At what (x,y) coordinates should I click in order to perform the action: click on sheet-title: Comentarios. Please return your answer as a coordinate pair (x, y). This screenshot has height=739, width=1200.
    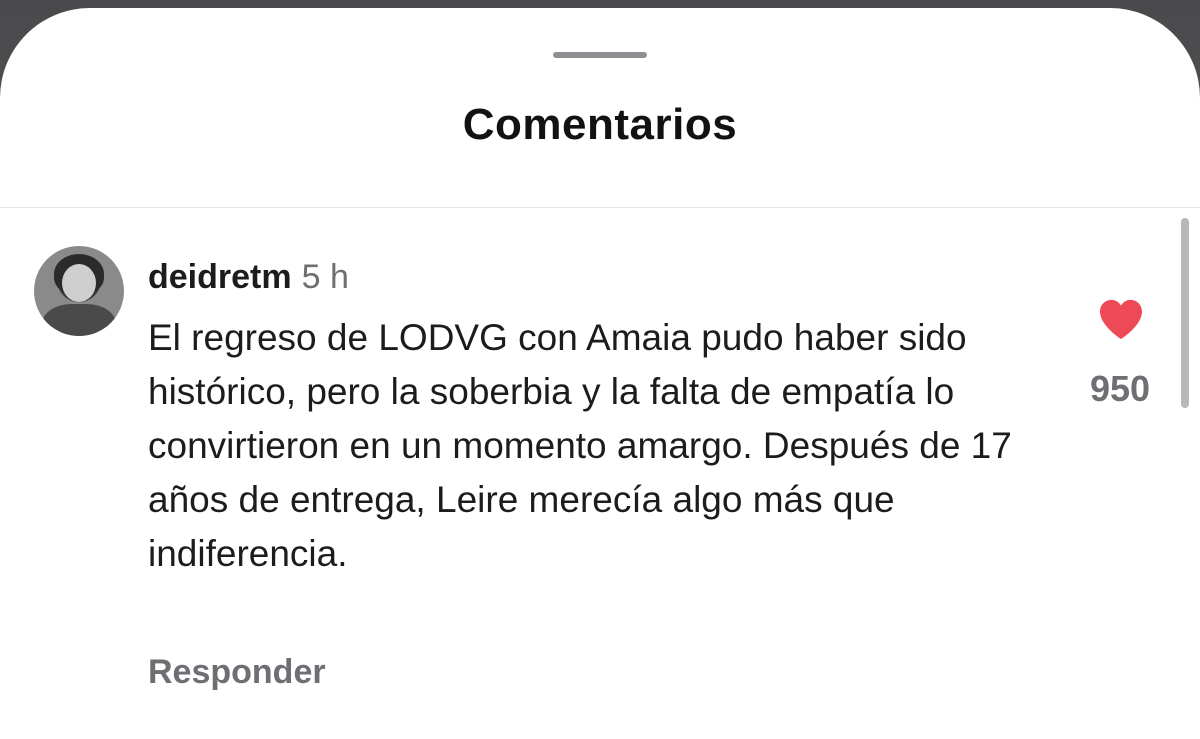
    Looking at the image, I should click on (600, 124).